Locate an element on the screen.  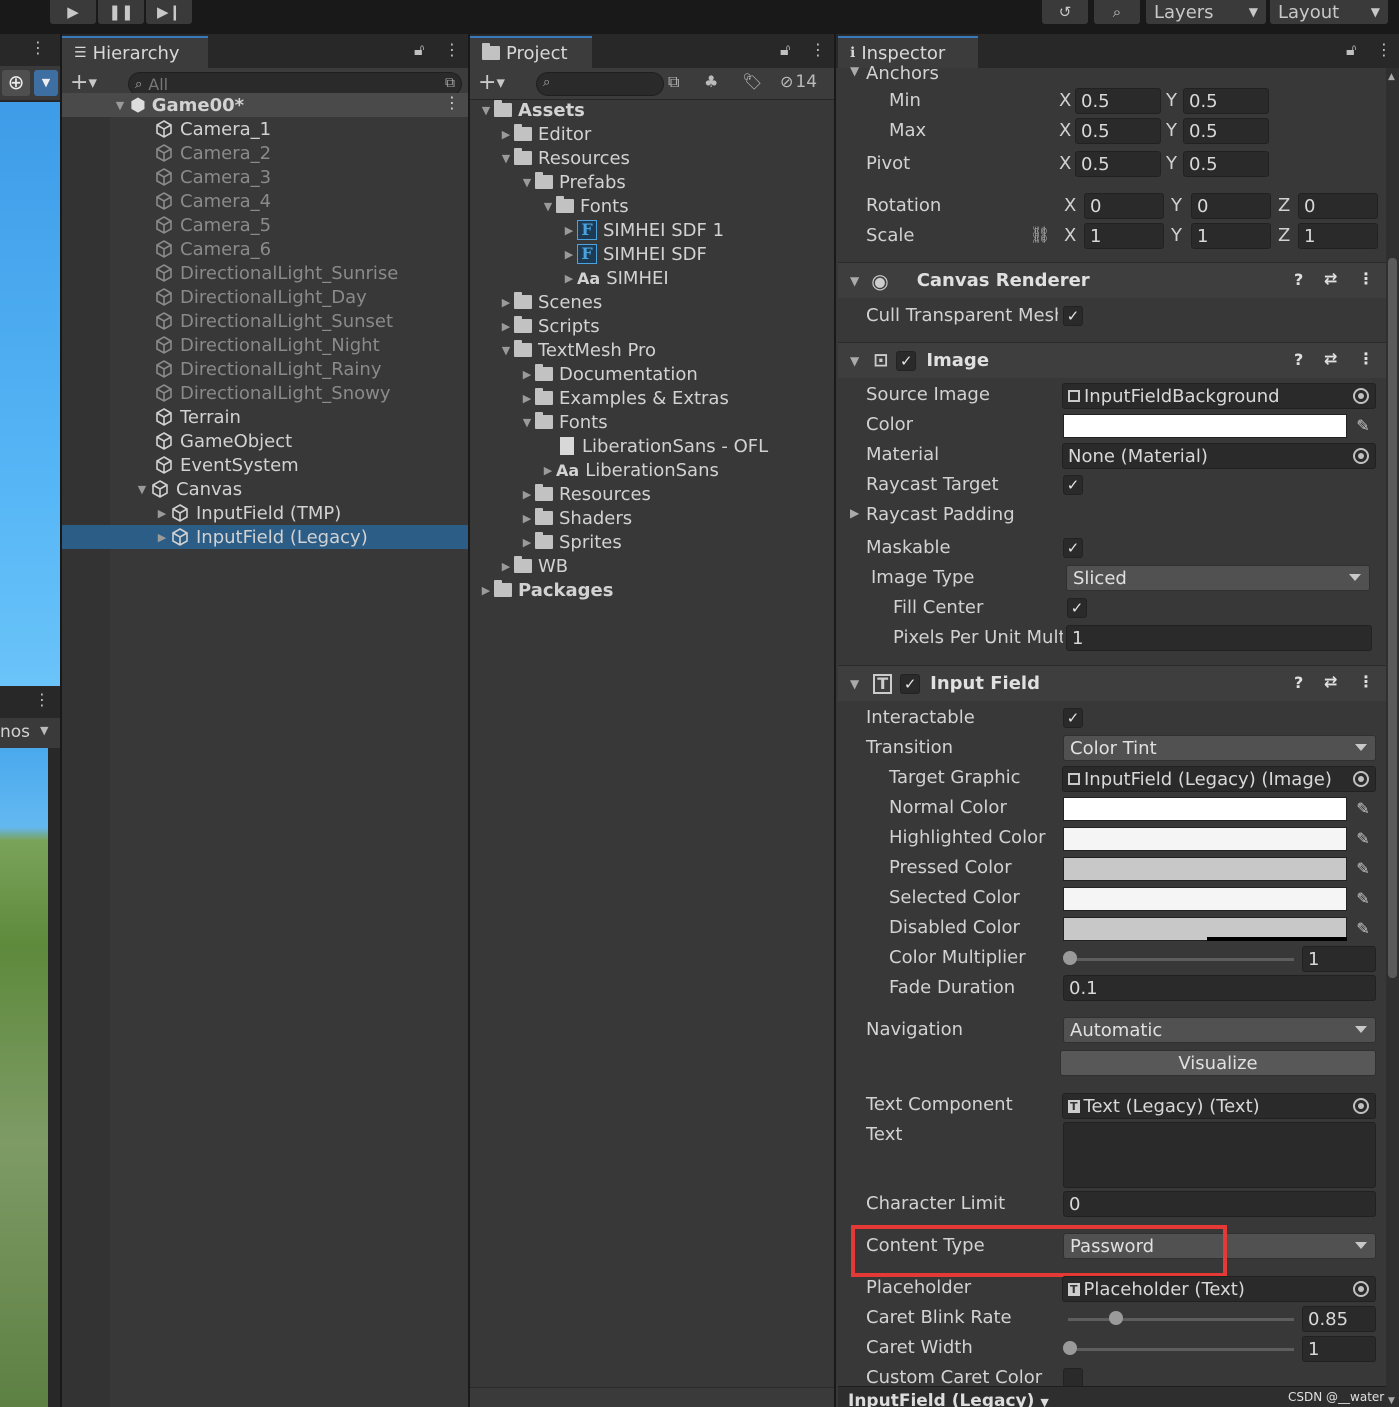
input-field-enabled-checkbox: ✓ is located at coordinates (910, 683).